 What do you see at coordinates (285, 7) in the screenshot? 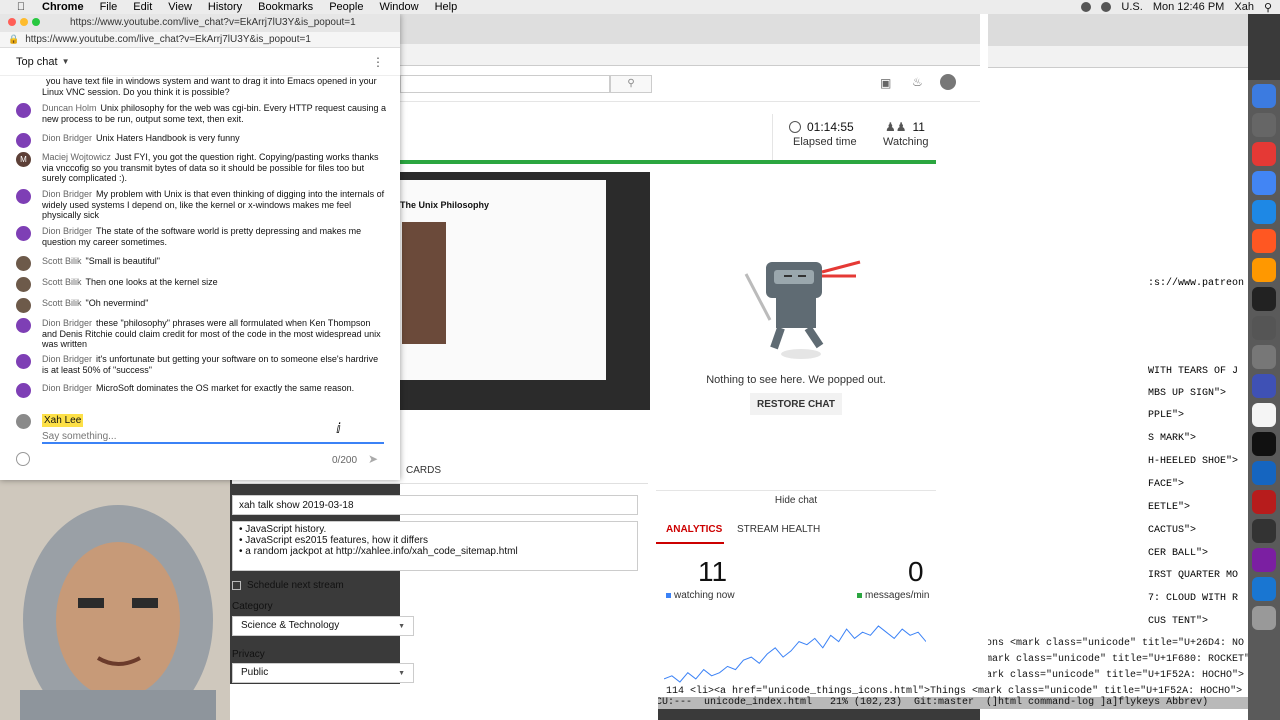
I see `menu-bookmarks: Bookmarks` at bounding box center [285, 7].